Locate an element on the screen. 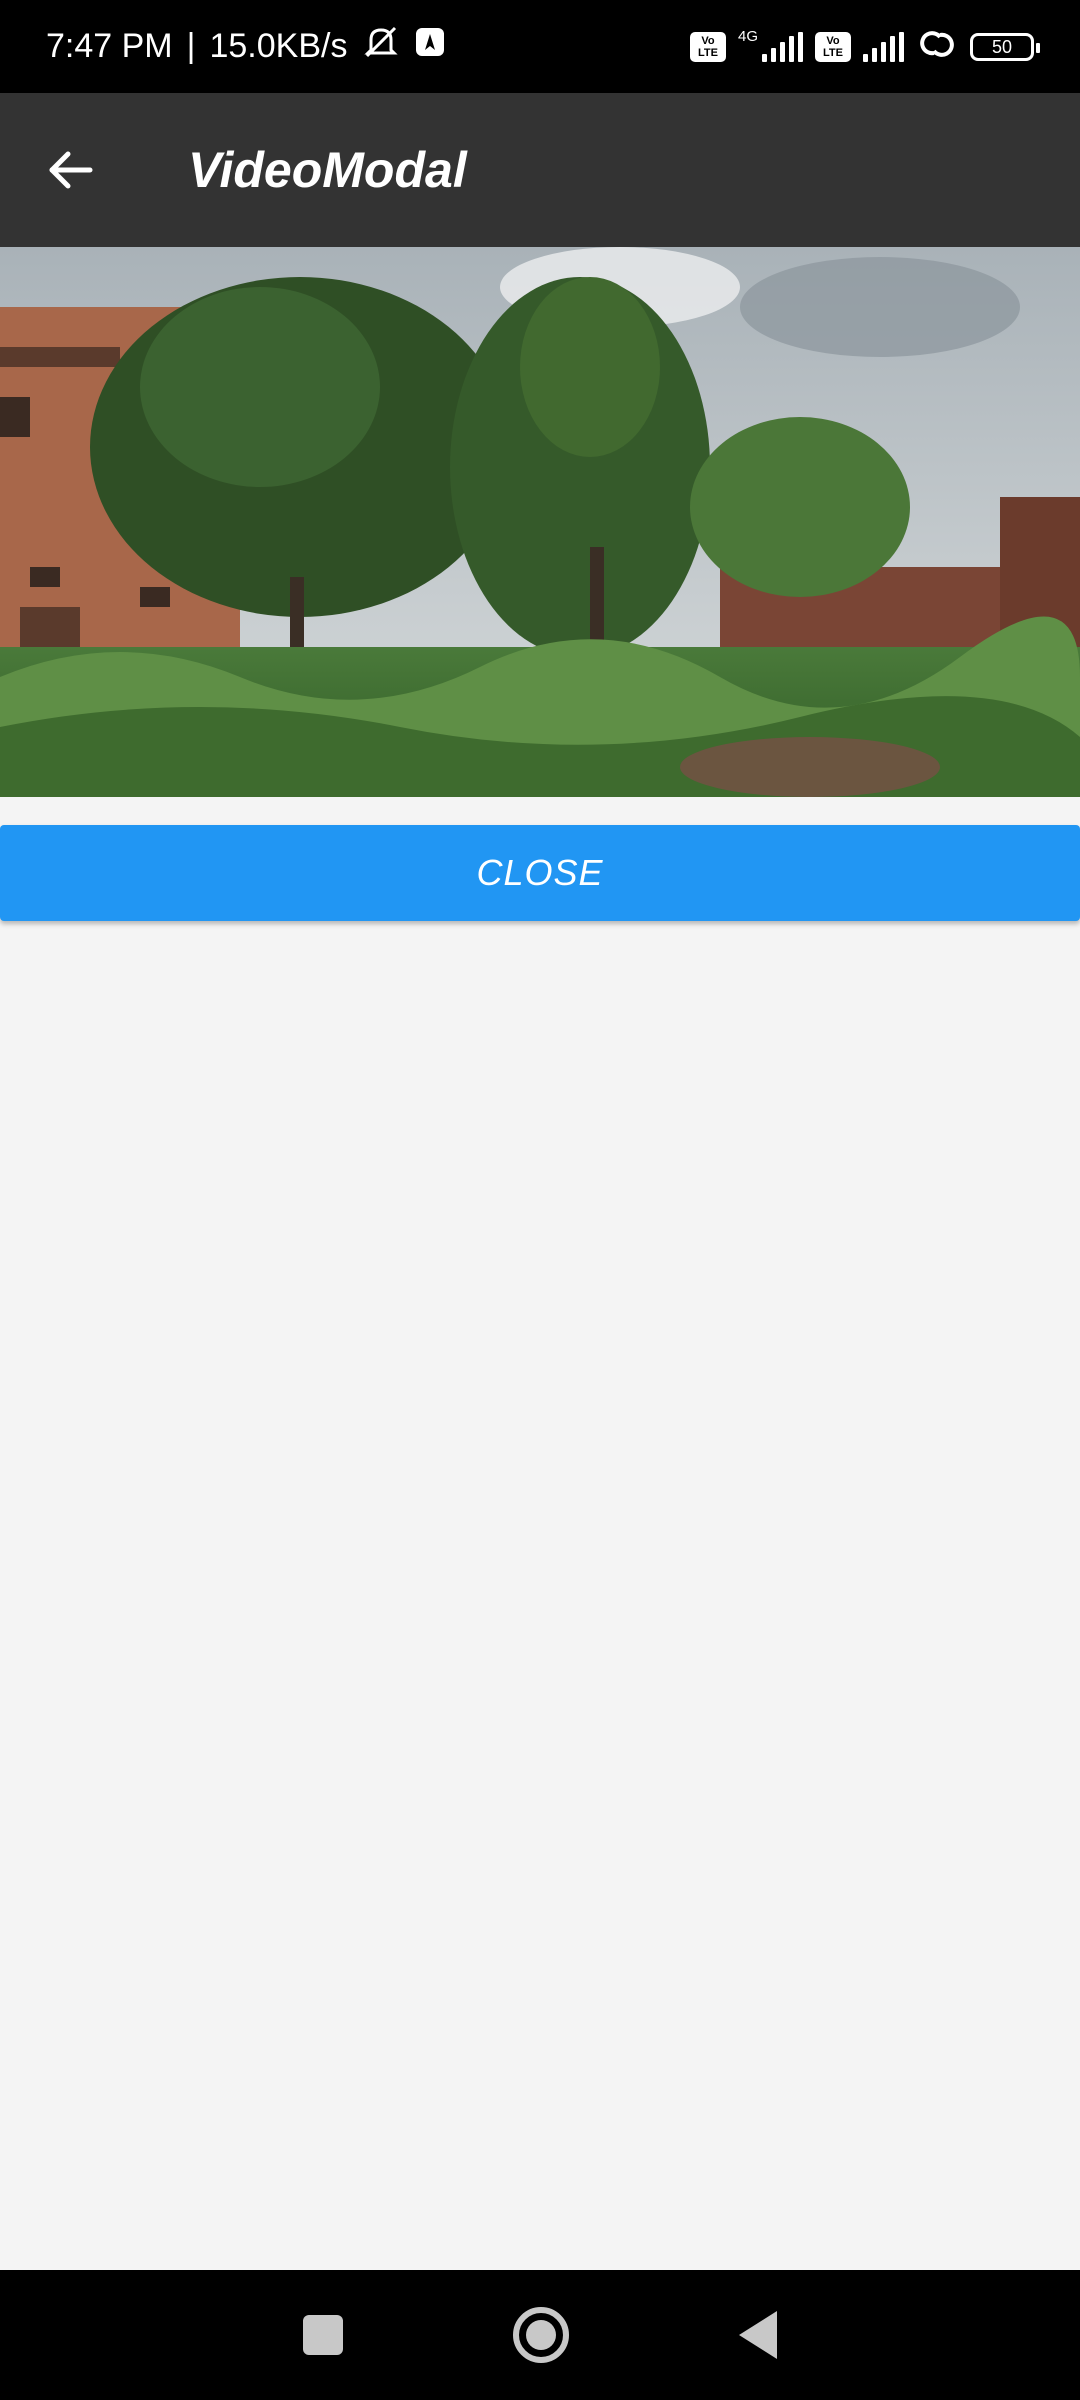 This screenshot has width=1080, height=2400. system-nav-bar is located at coordinates (540, 2335).